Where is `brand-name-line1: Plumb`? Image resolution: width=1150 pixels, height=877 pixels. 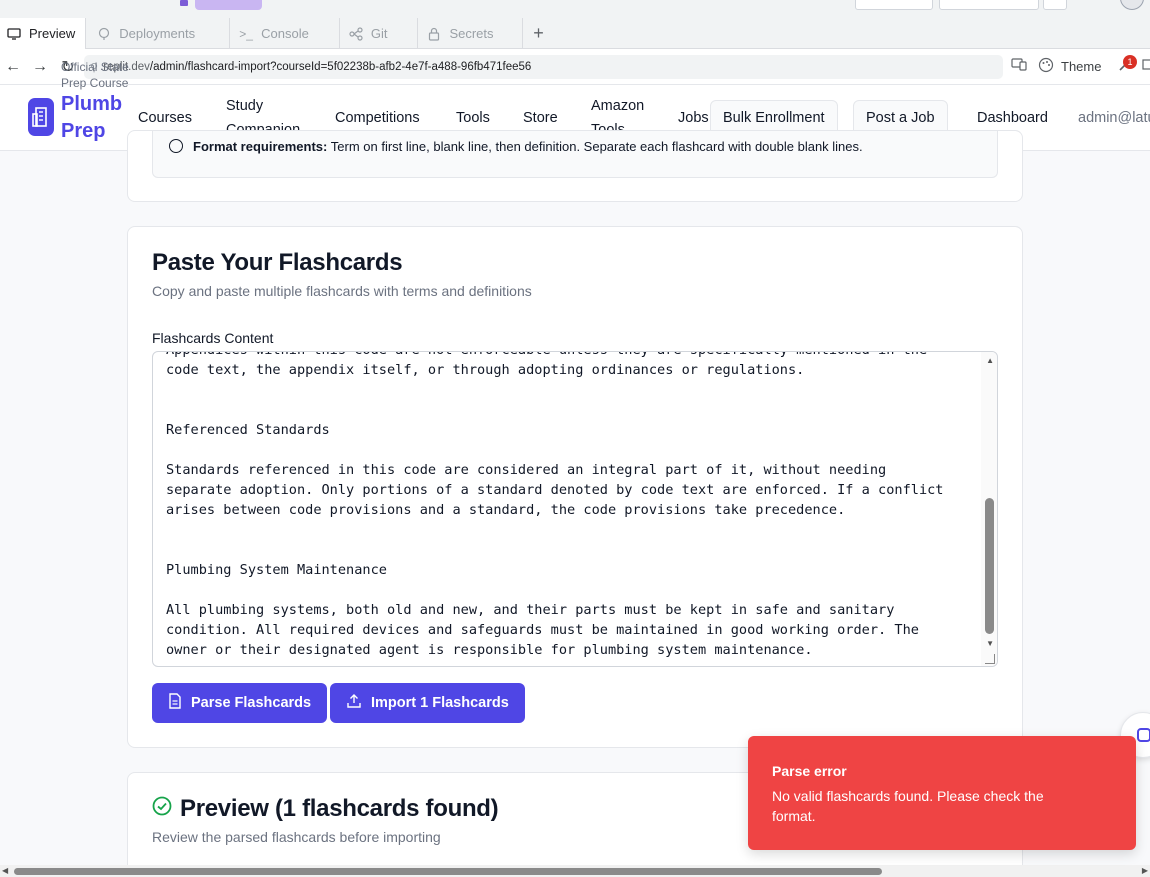
brand-name-line1: Plumb is located at coordinates (92, 104).